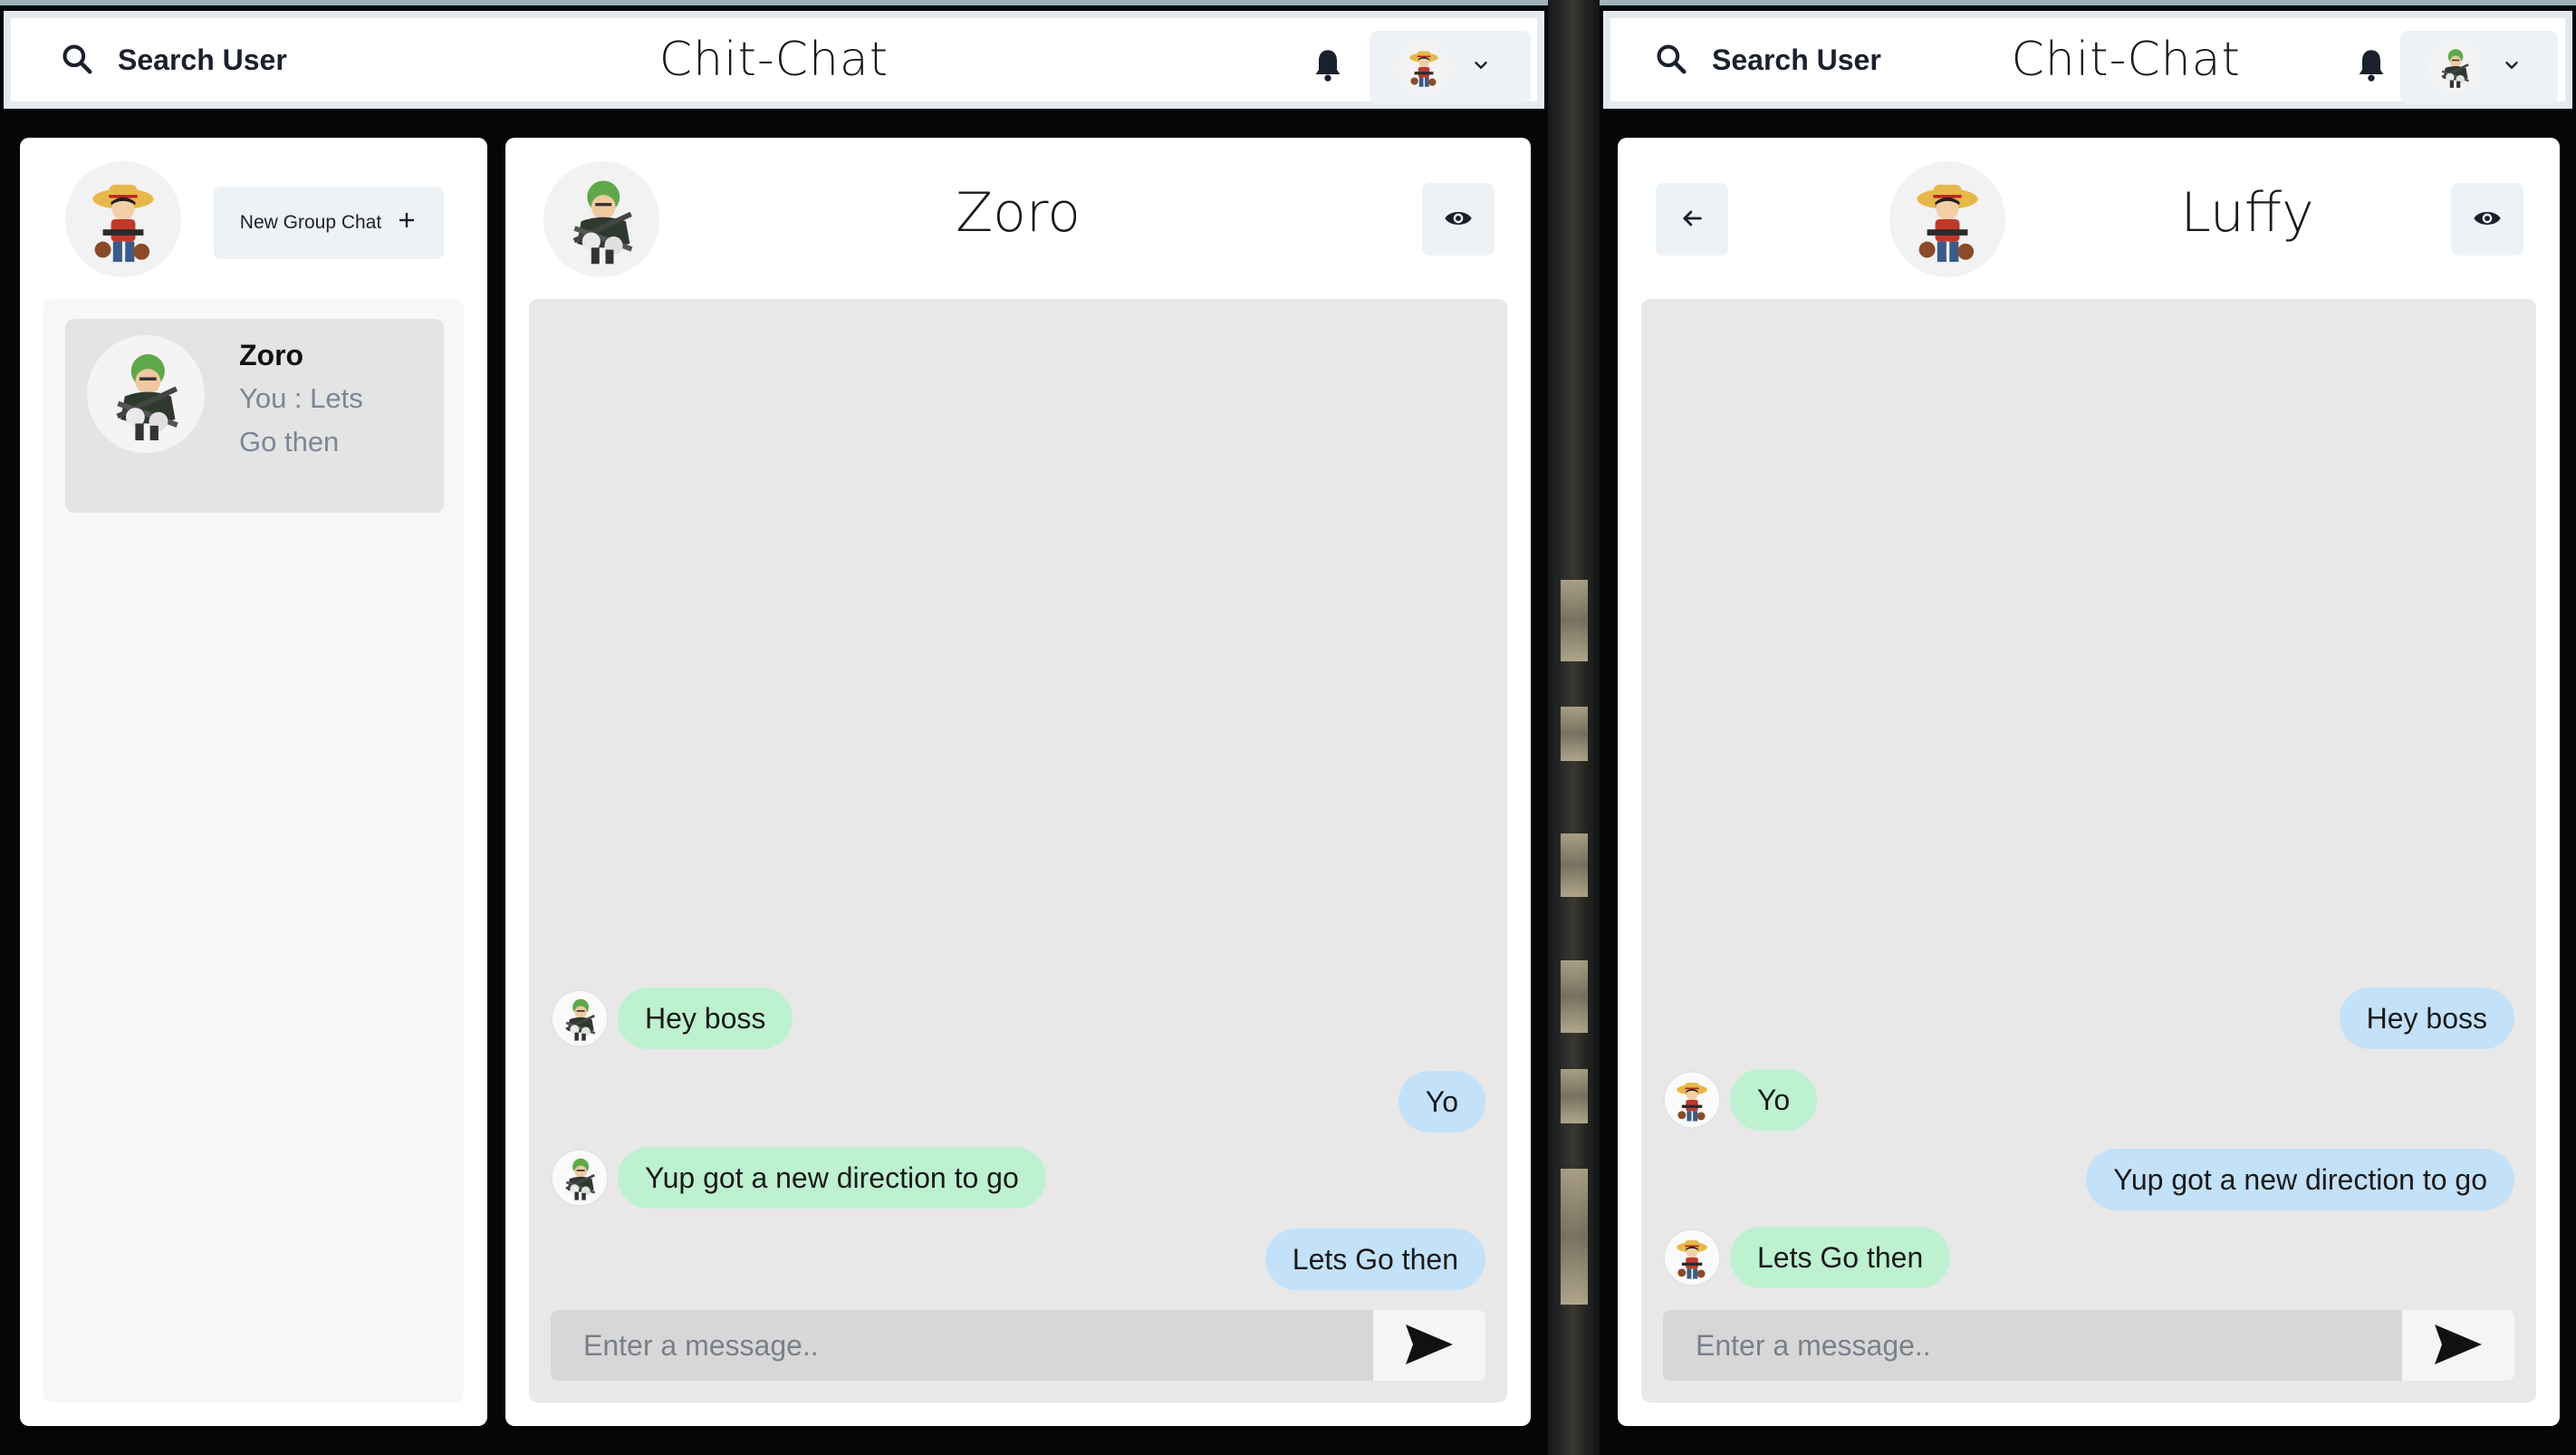  Describe the element at coordinates (253, 850) in the screenshot. I see `chat-list: Zoro You : Lets Go then` at that location.